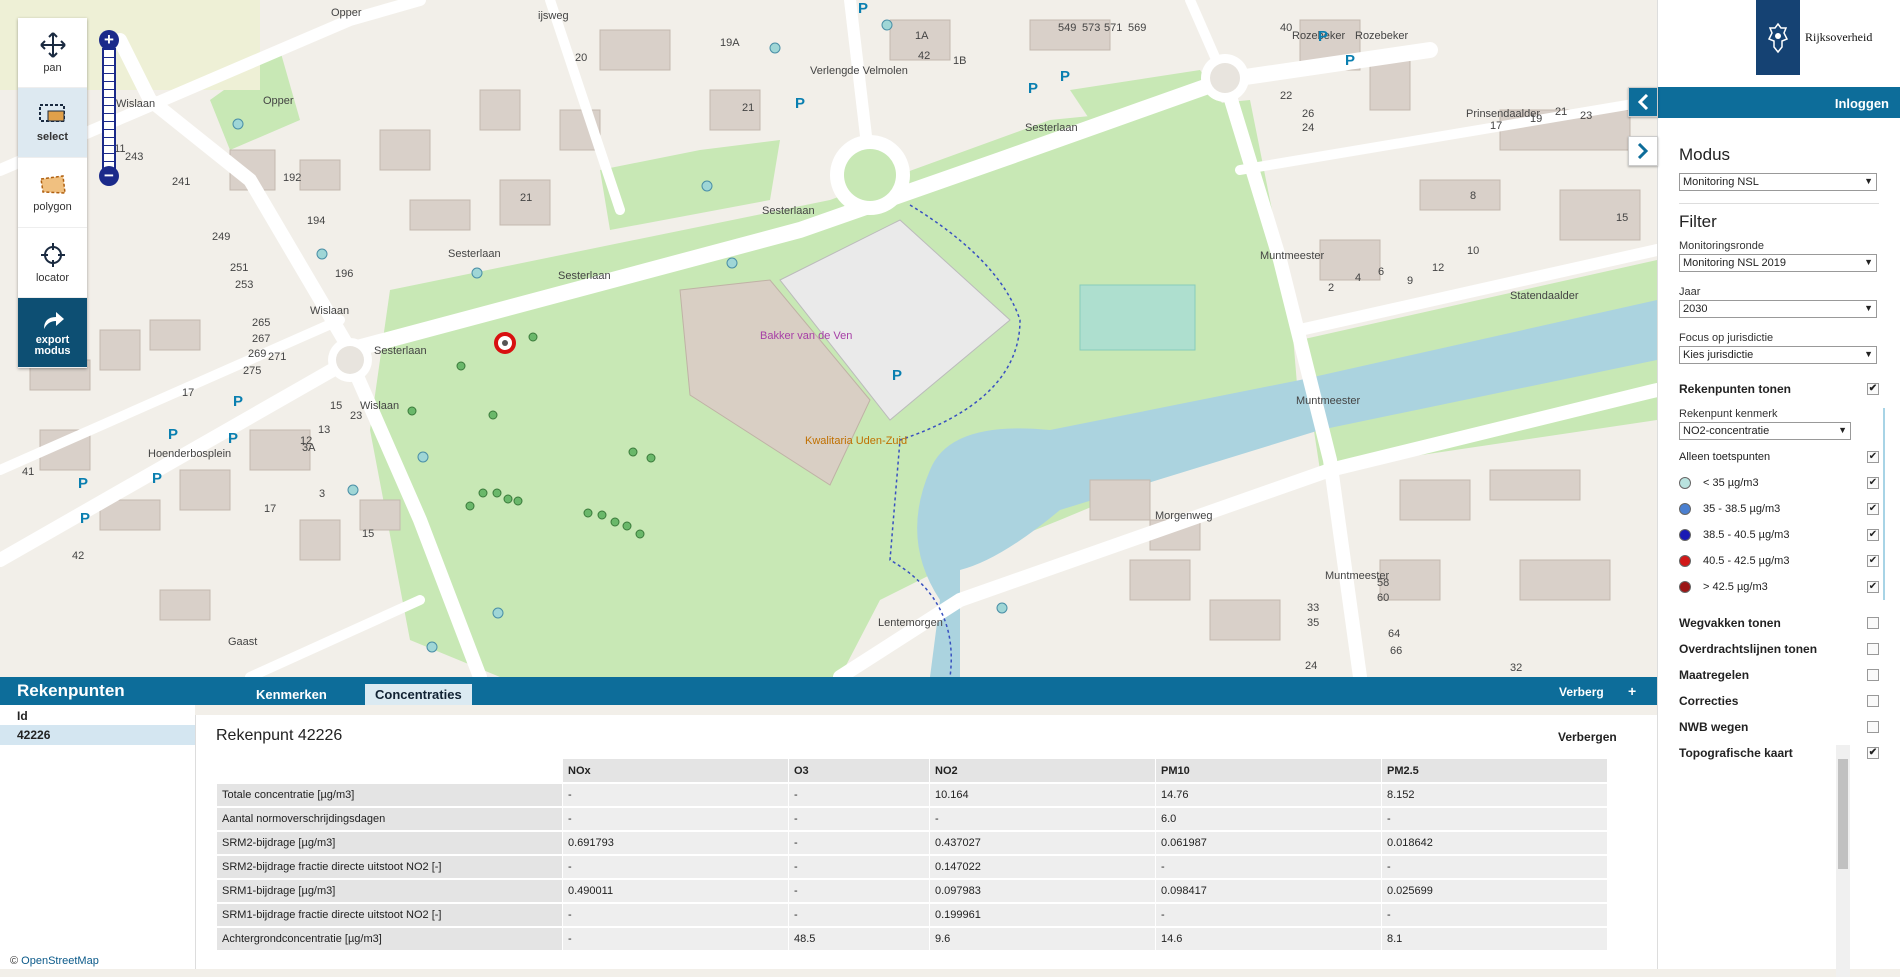  I want to click on polygon-icon, so click(52, 184).